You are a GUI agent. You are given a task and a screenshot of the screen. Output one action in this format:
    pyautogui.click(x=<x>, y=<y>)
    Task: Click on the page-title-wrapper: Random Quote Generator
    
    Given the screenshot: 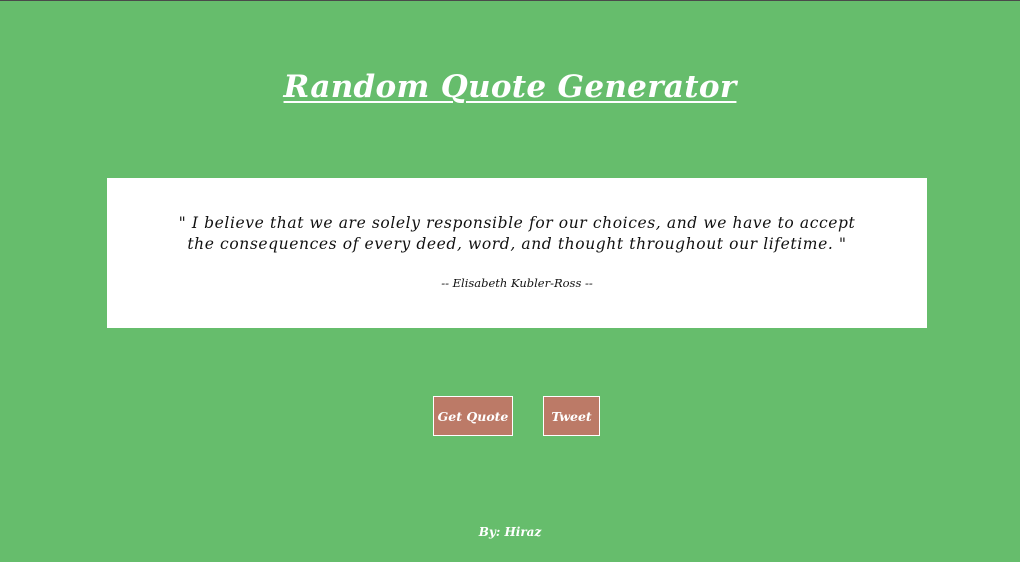 What is the action you would take?
    pyautogui.click(x=510, y=86)
    